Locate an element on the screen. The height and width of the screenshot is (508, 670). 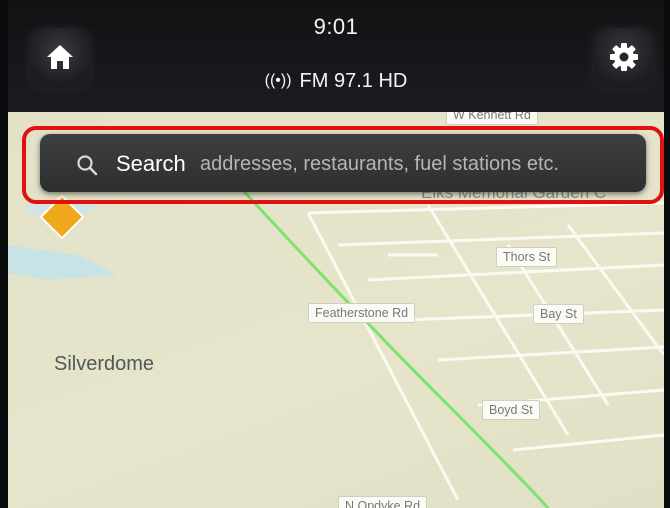
clock: 9:01 is located at coordinates (336, 26).